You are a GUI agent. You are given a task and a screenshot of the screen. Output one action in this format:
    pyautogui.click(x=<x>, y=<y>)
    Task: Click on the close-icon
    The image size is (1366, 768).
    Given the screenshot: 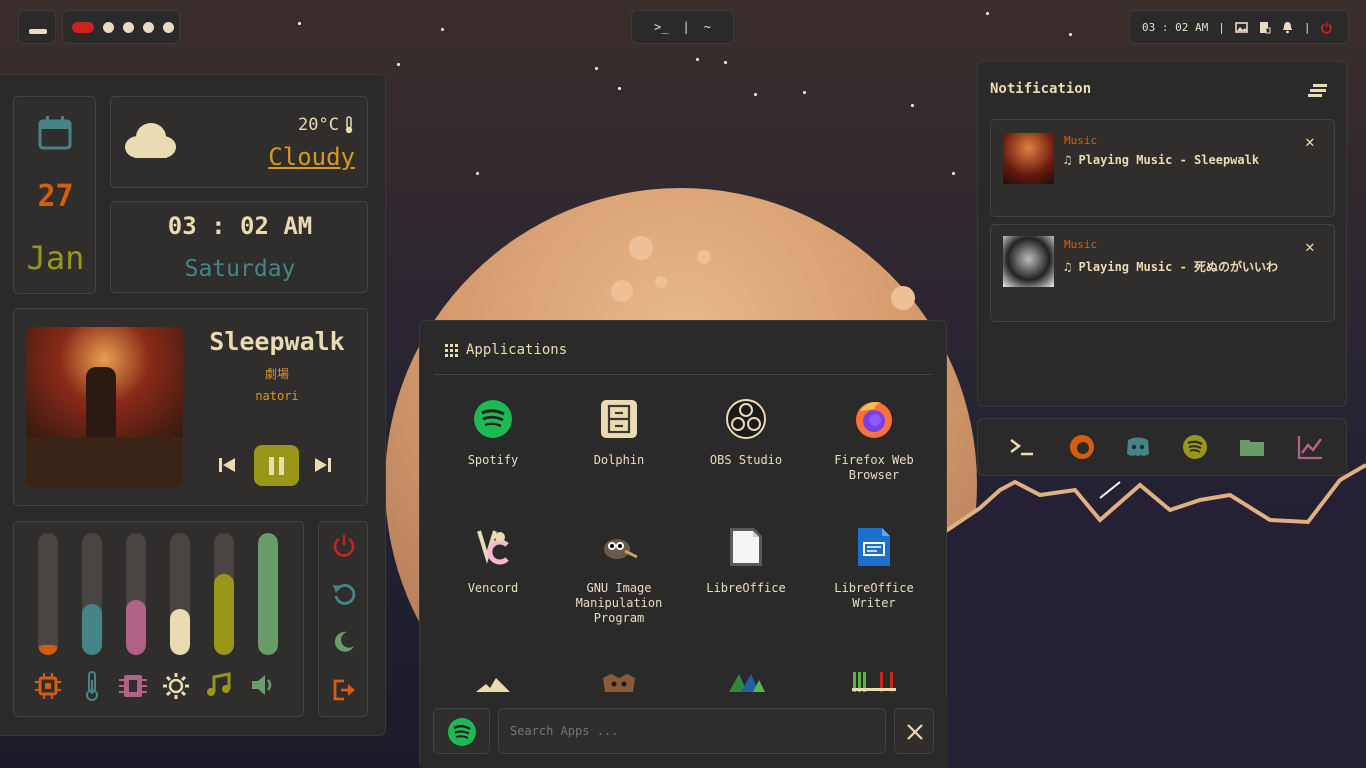 What is the action you would take?
    pyautogui.click(x=915, y=732)
    